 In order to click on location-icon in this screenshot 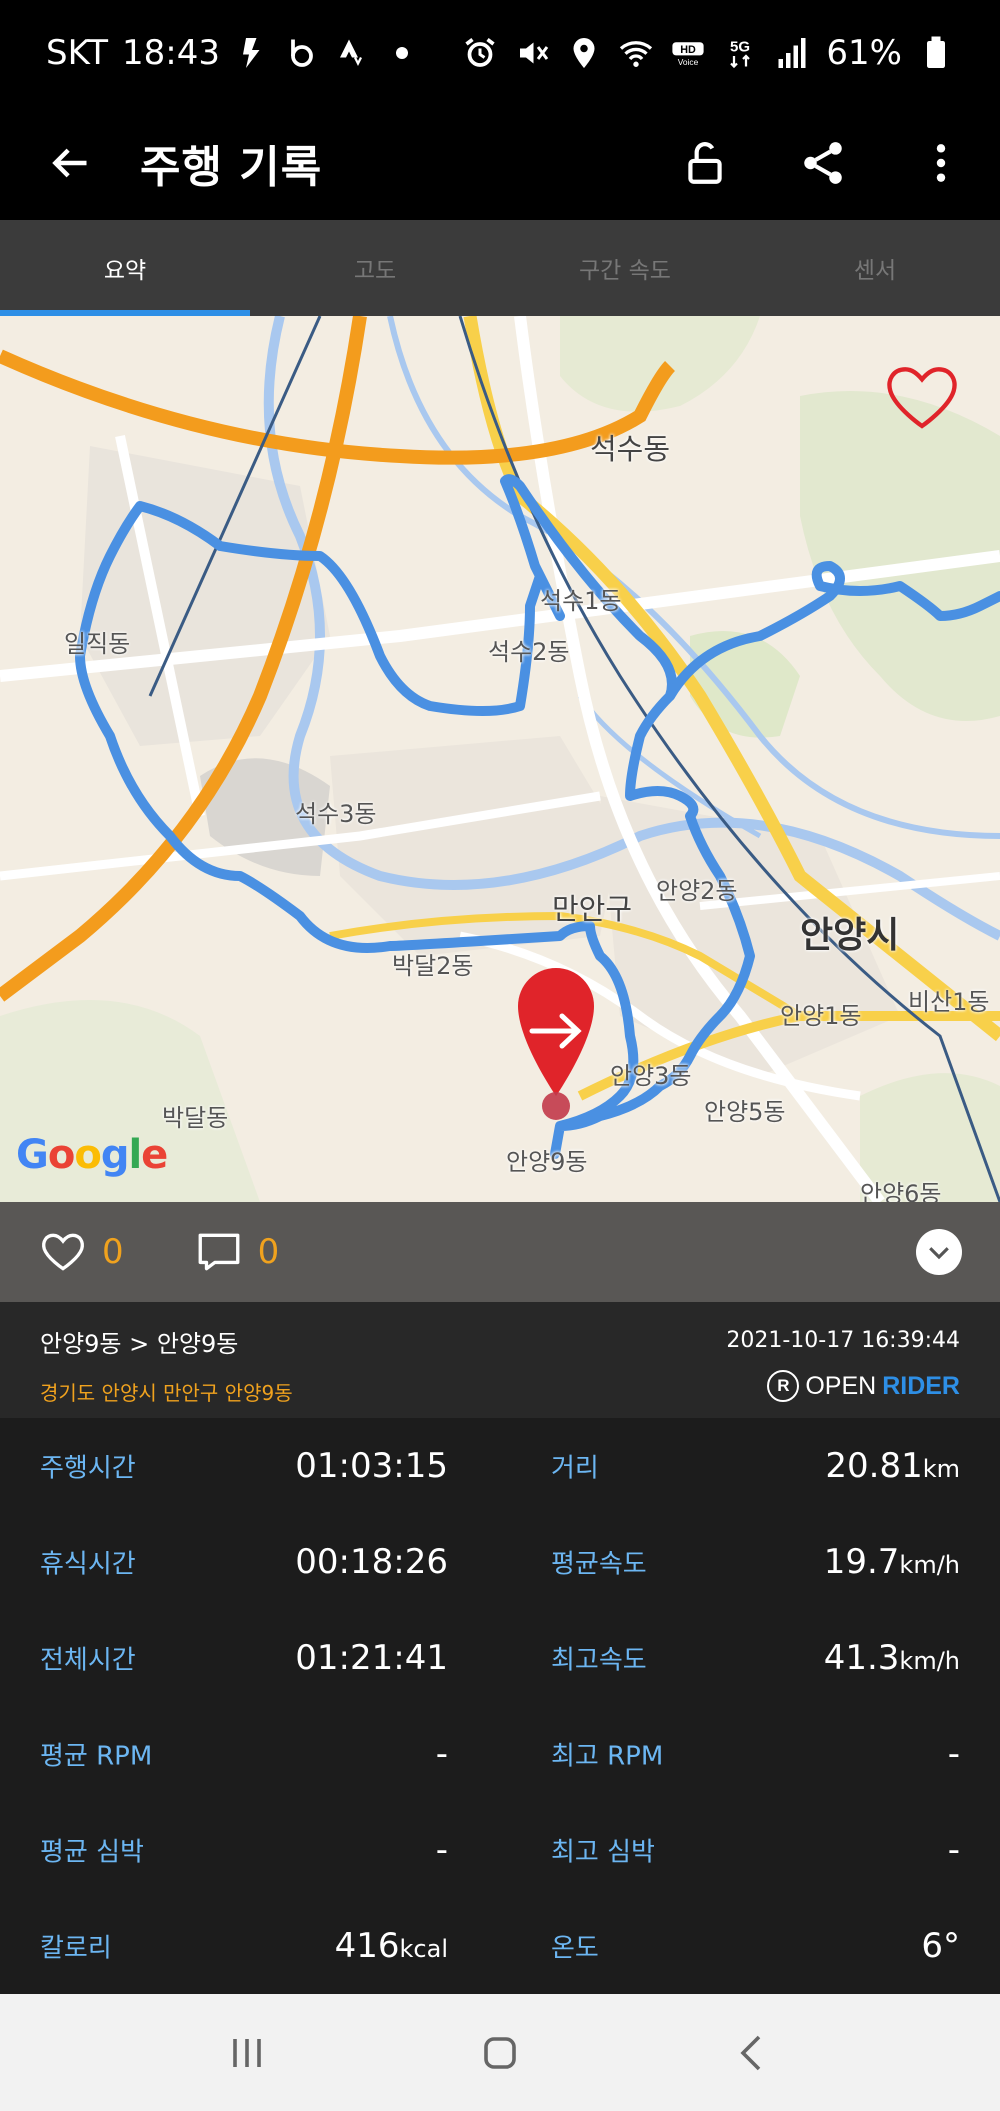, I will do `click(584, 52)`.